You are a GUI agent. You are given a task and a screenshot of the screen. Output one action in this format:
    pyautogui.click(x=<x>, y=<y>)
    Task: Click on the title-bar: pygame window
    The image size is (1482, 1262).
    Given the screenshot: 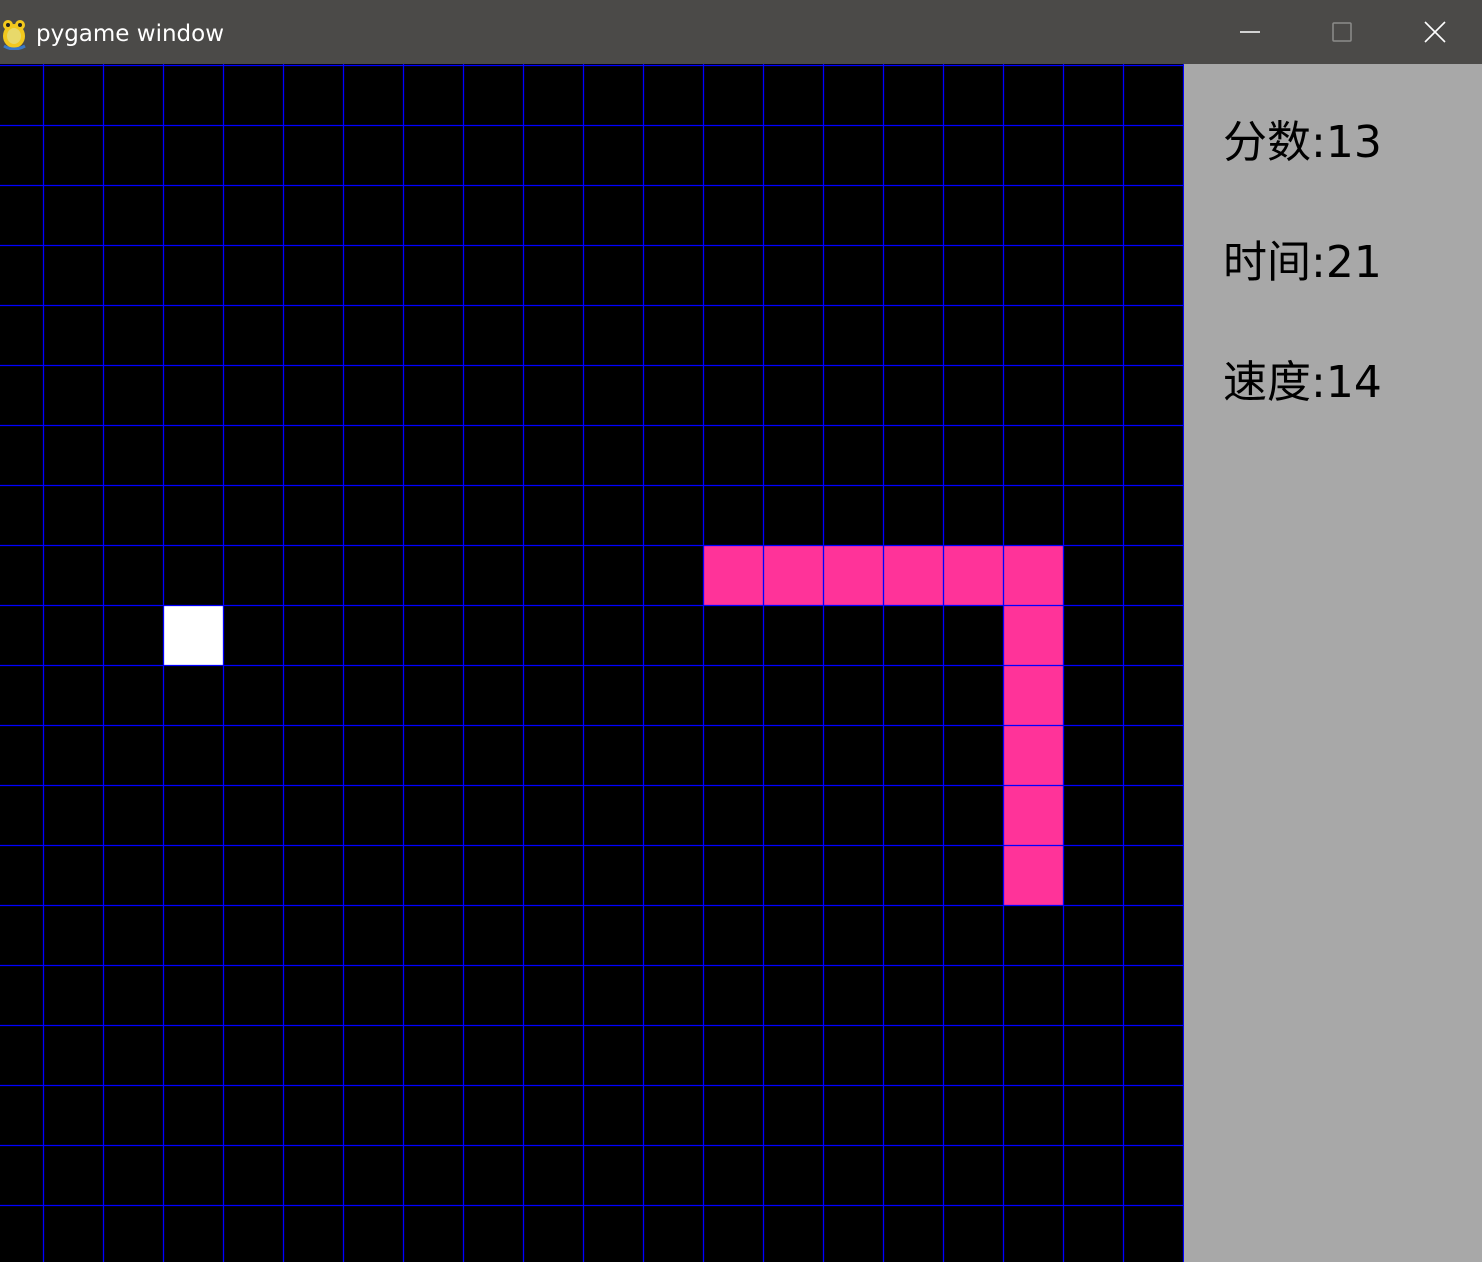 What is the action you would take?
    pyautogui.click(x=741, y=32)
    